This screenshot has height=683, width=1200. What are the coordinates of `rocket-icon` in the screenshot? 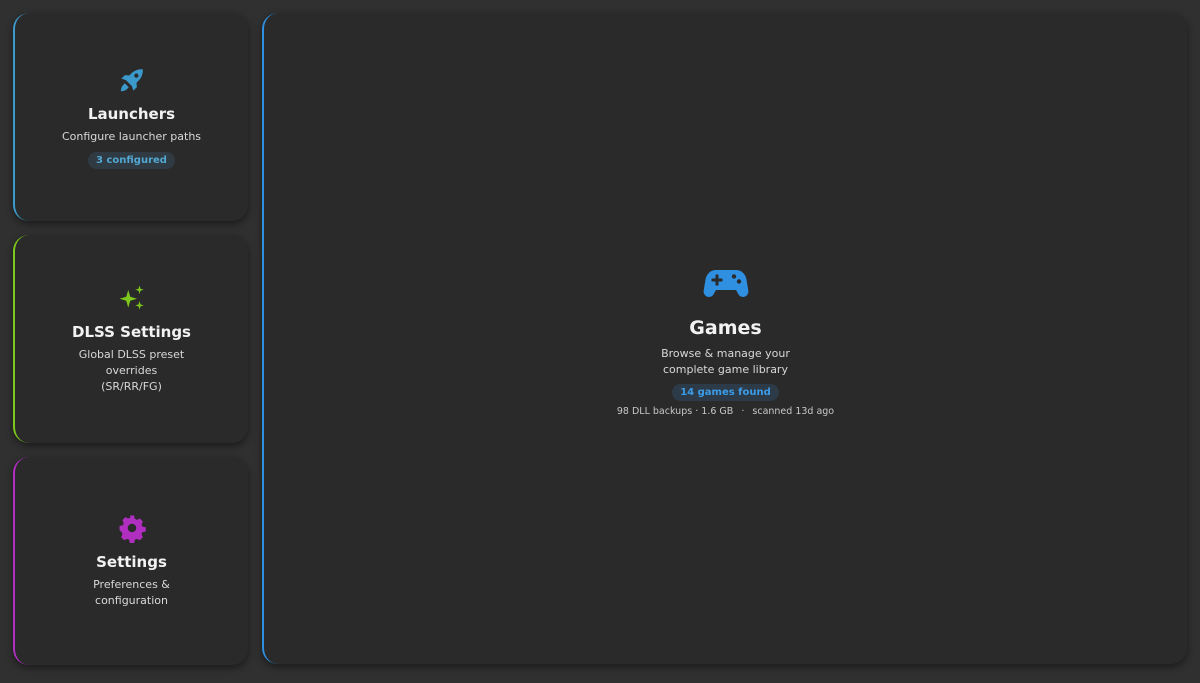 It's located at (131, 80).